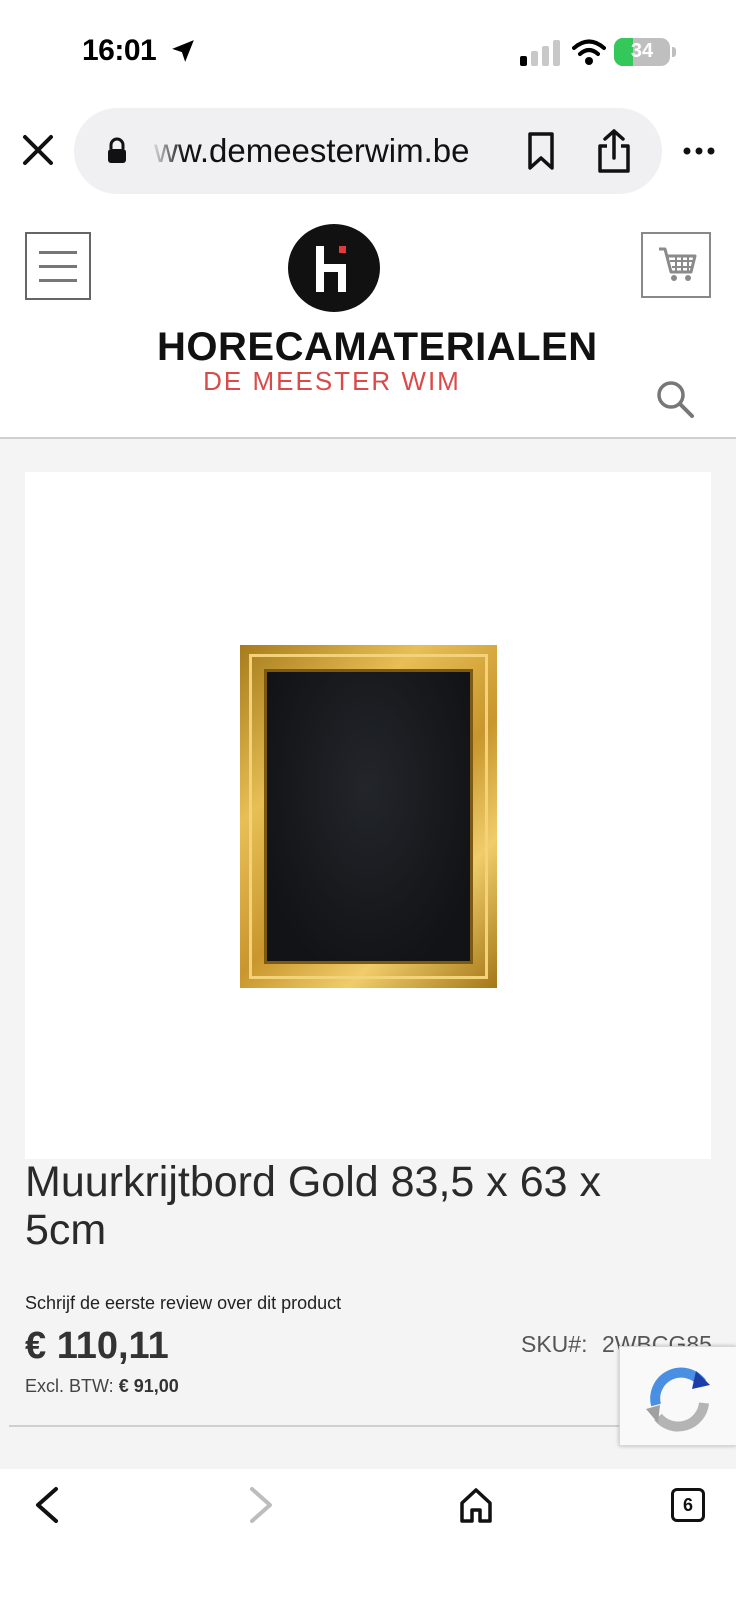  Describe the element at coordinates (97, 1346) in the screenshot. I see `product-price: € 110,11` at that location.